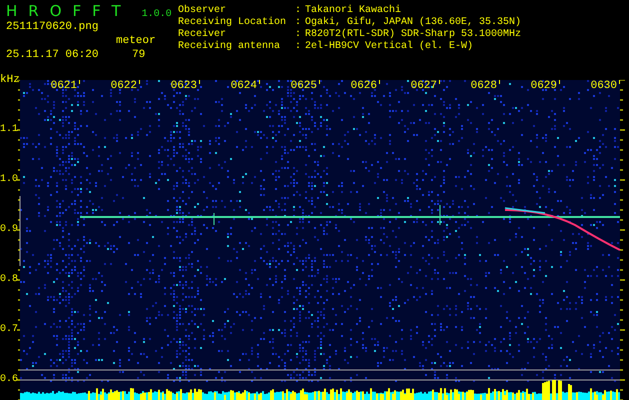 The height and width of the screenshot is (400, 629). Describe the element at coordinates (136, 41) in the screenshot. I see `detection-label: meteor` at that location.